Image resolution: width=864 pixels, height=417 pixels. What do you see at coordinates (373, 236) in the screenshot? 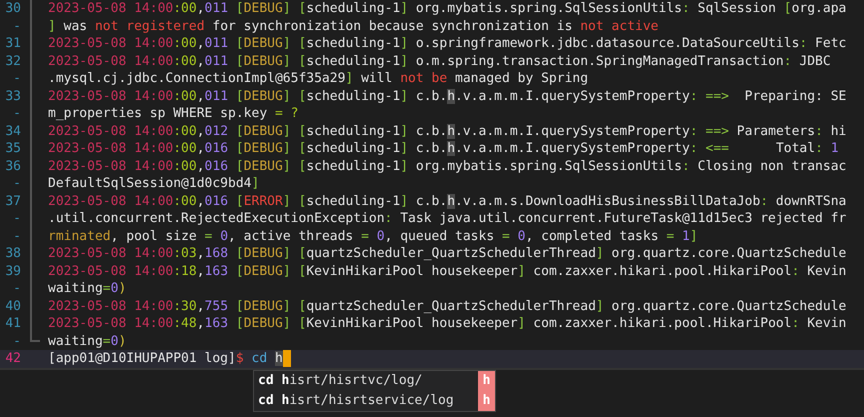
I see `log-line: rminated, pool size = 0, active threads = 0, queued tasks = 0, completed tasks = 1]` at bounding box center [373, 236].